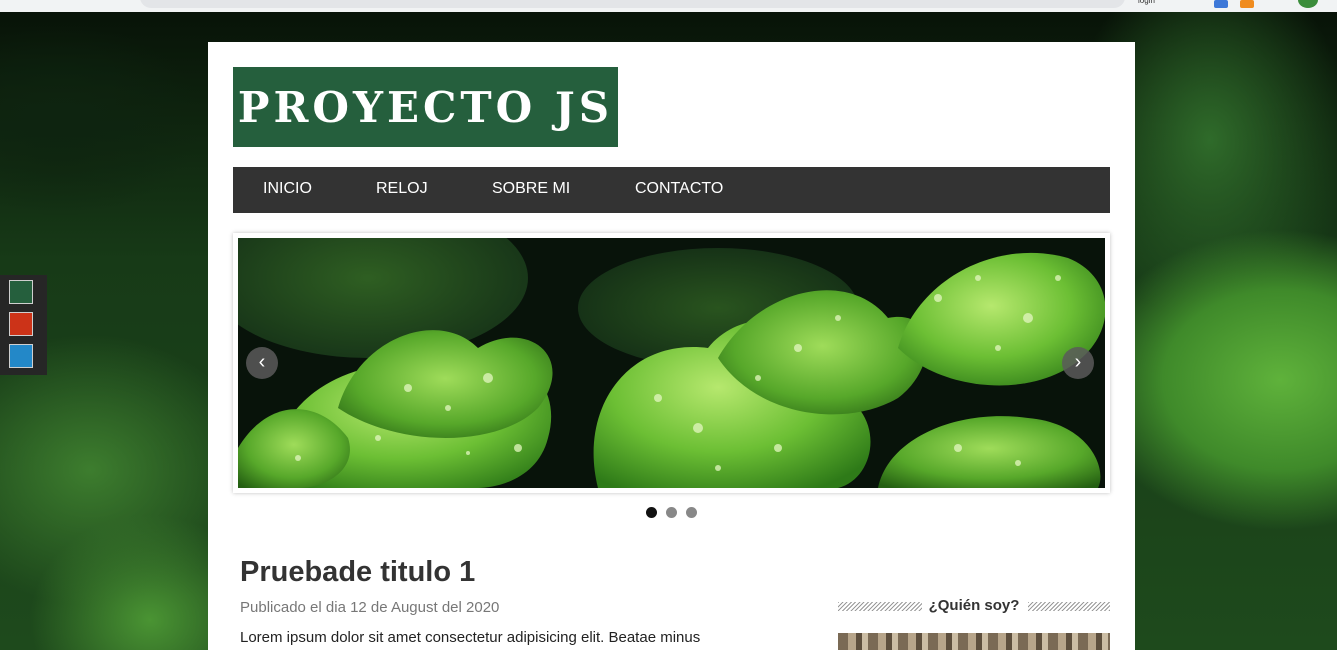 This screenshot has width=1337, height=650. What do you see at coordinates (974, 641) in the screenshot?
I see `about-image` at bounding box center [974, 641].